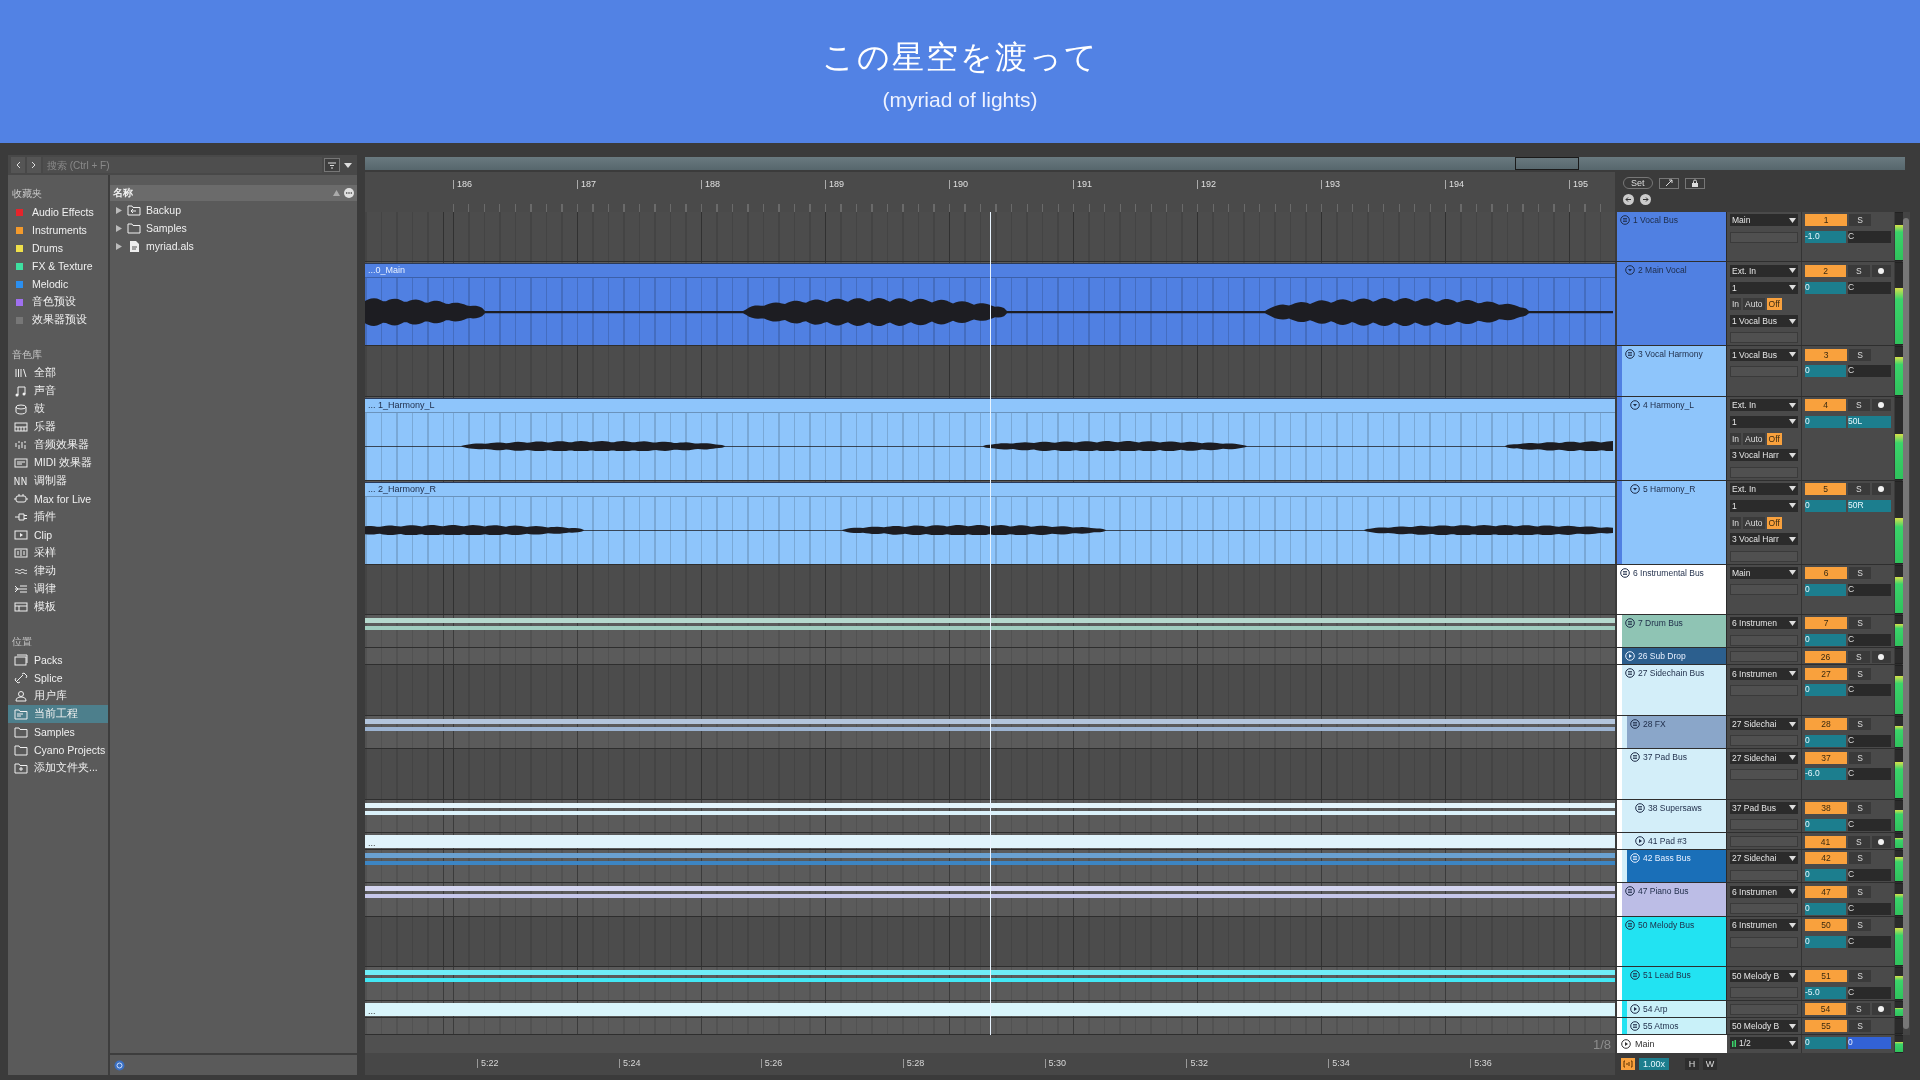 This screenshot has height=1080, width=1920. I want to click on output-dropdown: 1/2, so click(1764, 1043).